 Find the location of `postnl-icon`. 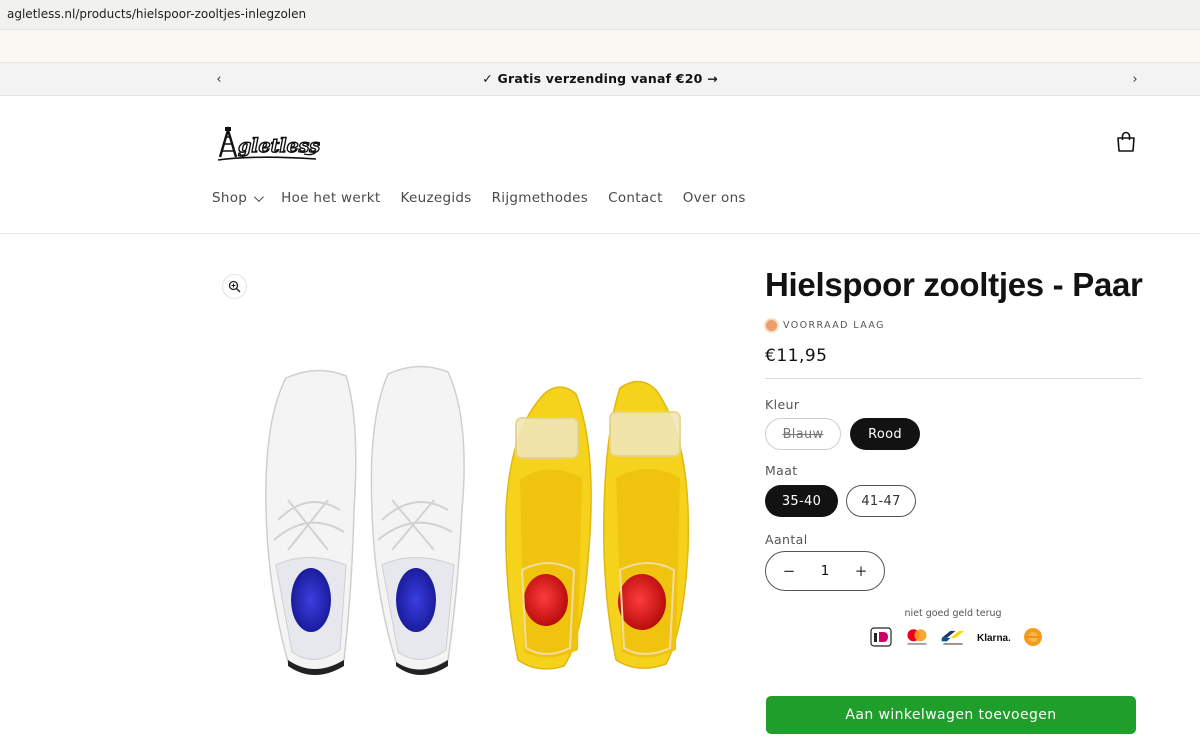

postnl-icon is located at coordinates (1033, 637).